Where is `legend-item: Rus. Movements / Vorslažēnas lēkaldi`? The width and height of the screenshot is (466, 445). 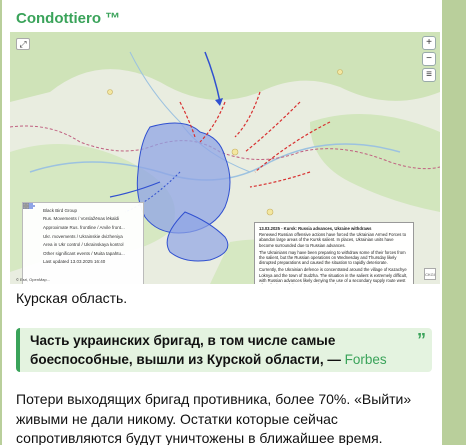 legend-item: Rus. Movements / Vorslažēnas lēkaldi is located at coordinates (81, 214).